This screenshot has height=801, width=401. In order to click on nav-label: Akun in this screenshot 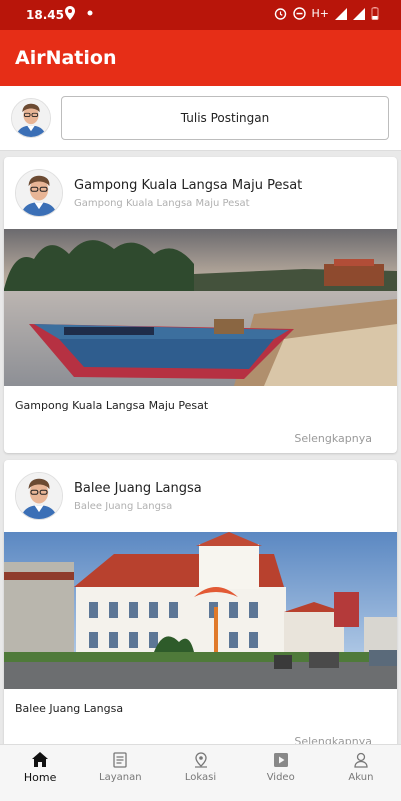, I will do `click(361, 777)`.